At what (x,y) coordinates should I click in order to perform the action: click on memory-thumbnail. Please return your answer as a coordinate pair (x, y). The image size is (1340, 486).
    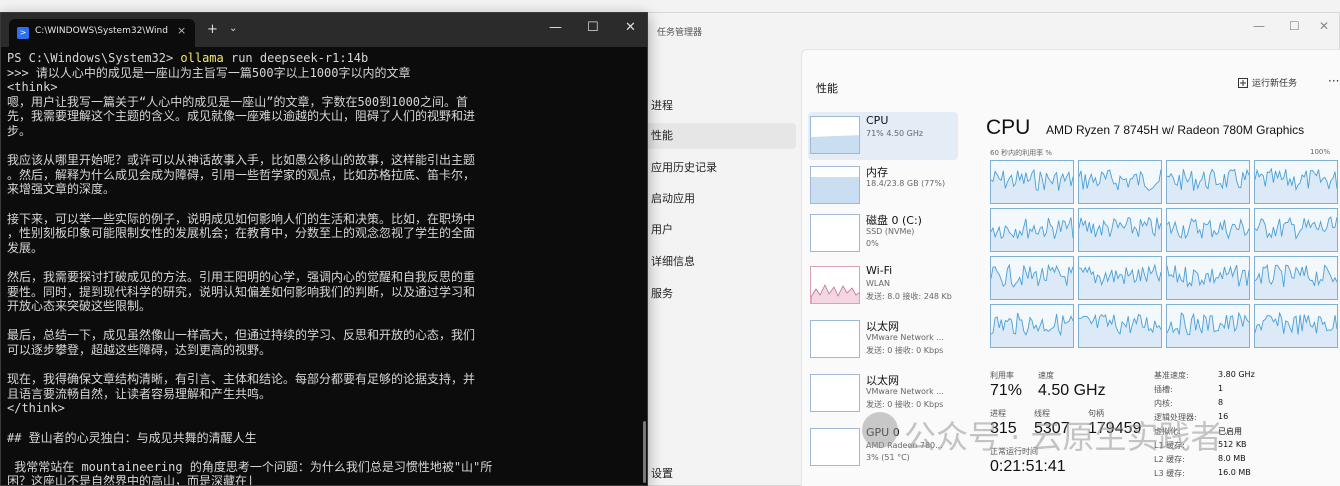
    Looking at the image, I should click on (835, 185).